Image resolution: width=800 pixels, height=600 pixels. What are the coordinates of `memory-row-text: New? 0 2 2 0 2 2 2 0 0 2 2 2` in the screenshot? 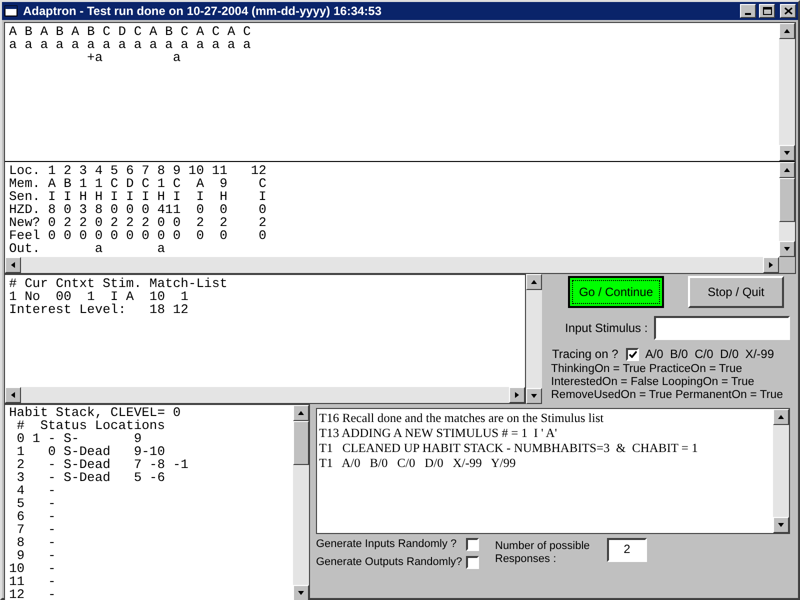 It's located at (138, 222).